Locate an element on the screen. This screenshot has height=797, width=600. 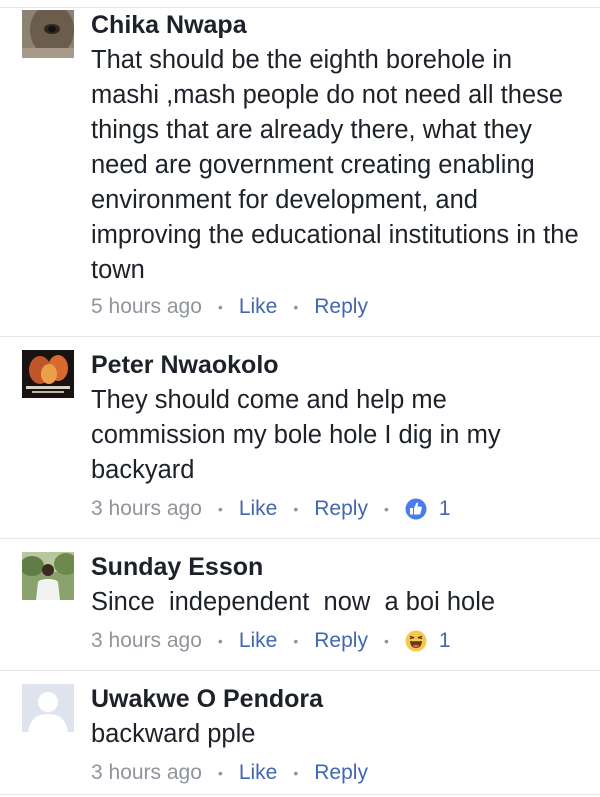
comment-author: Sunday Esson is located at coordinates (177, 567).